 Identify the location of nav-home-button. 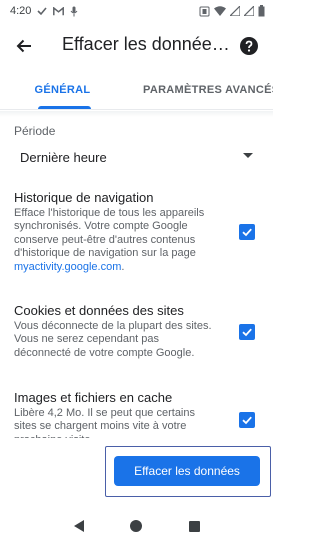
(136, 526).